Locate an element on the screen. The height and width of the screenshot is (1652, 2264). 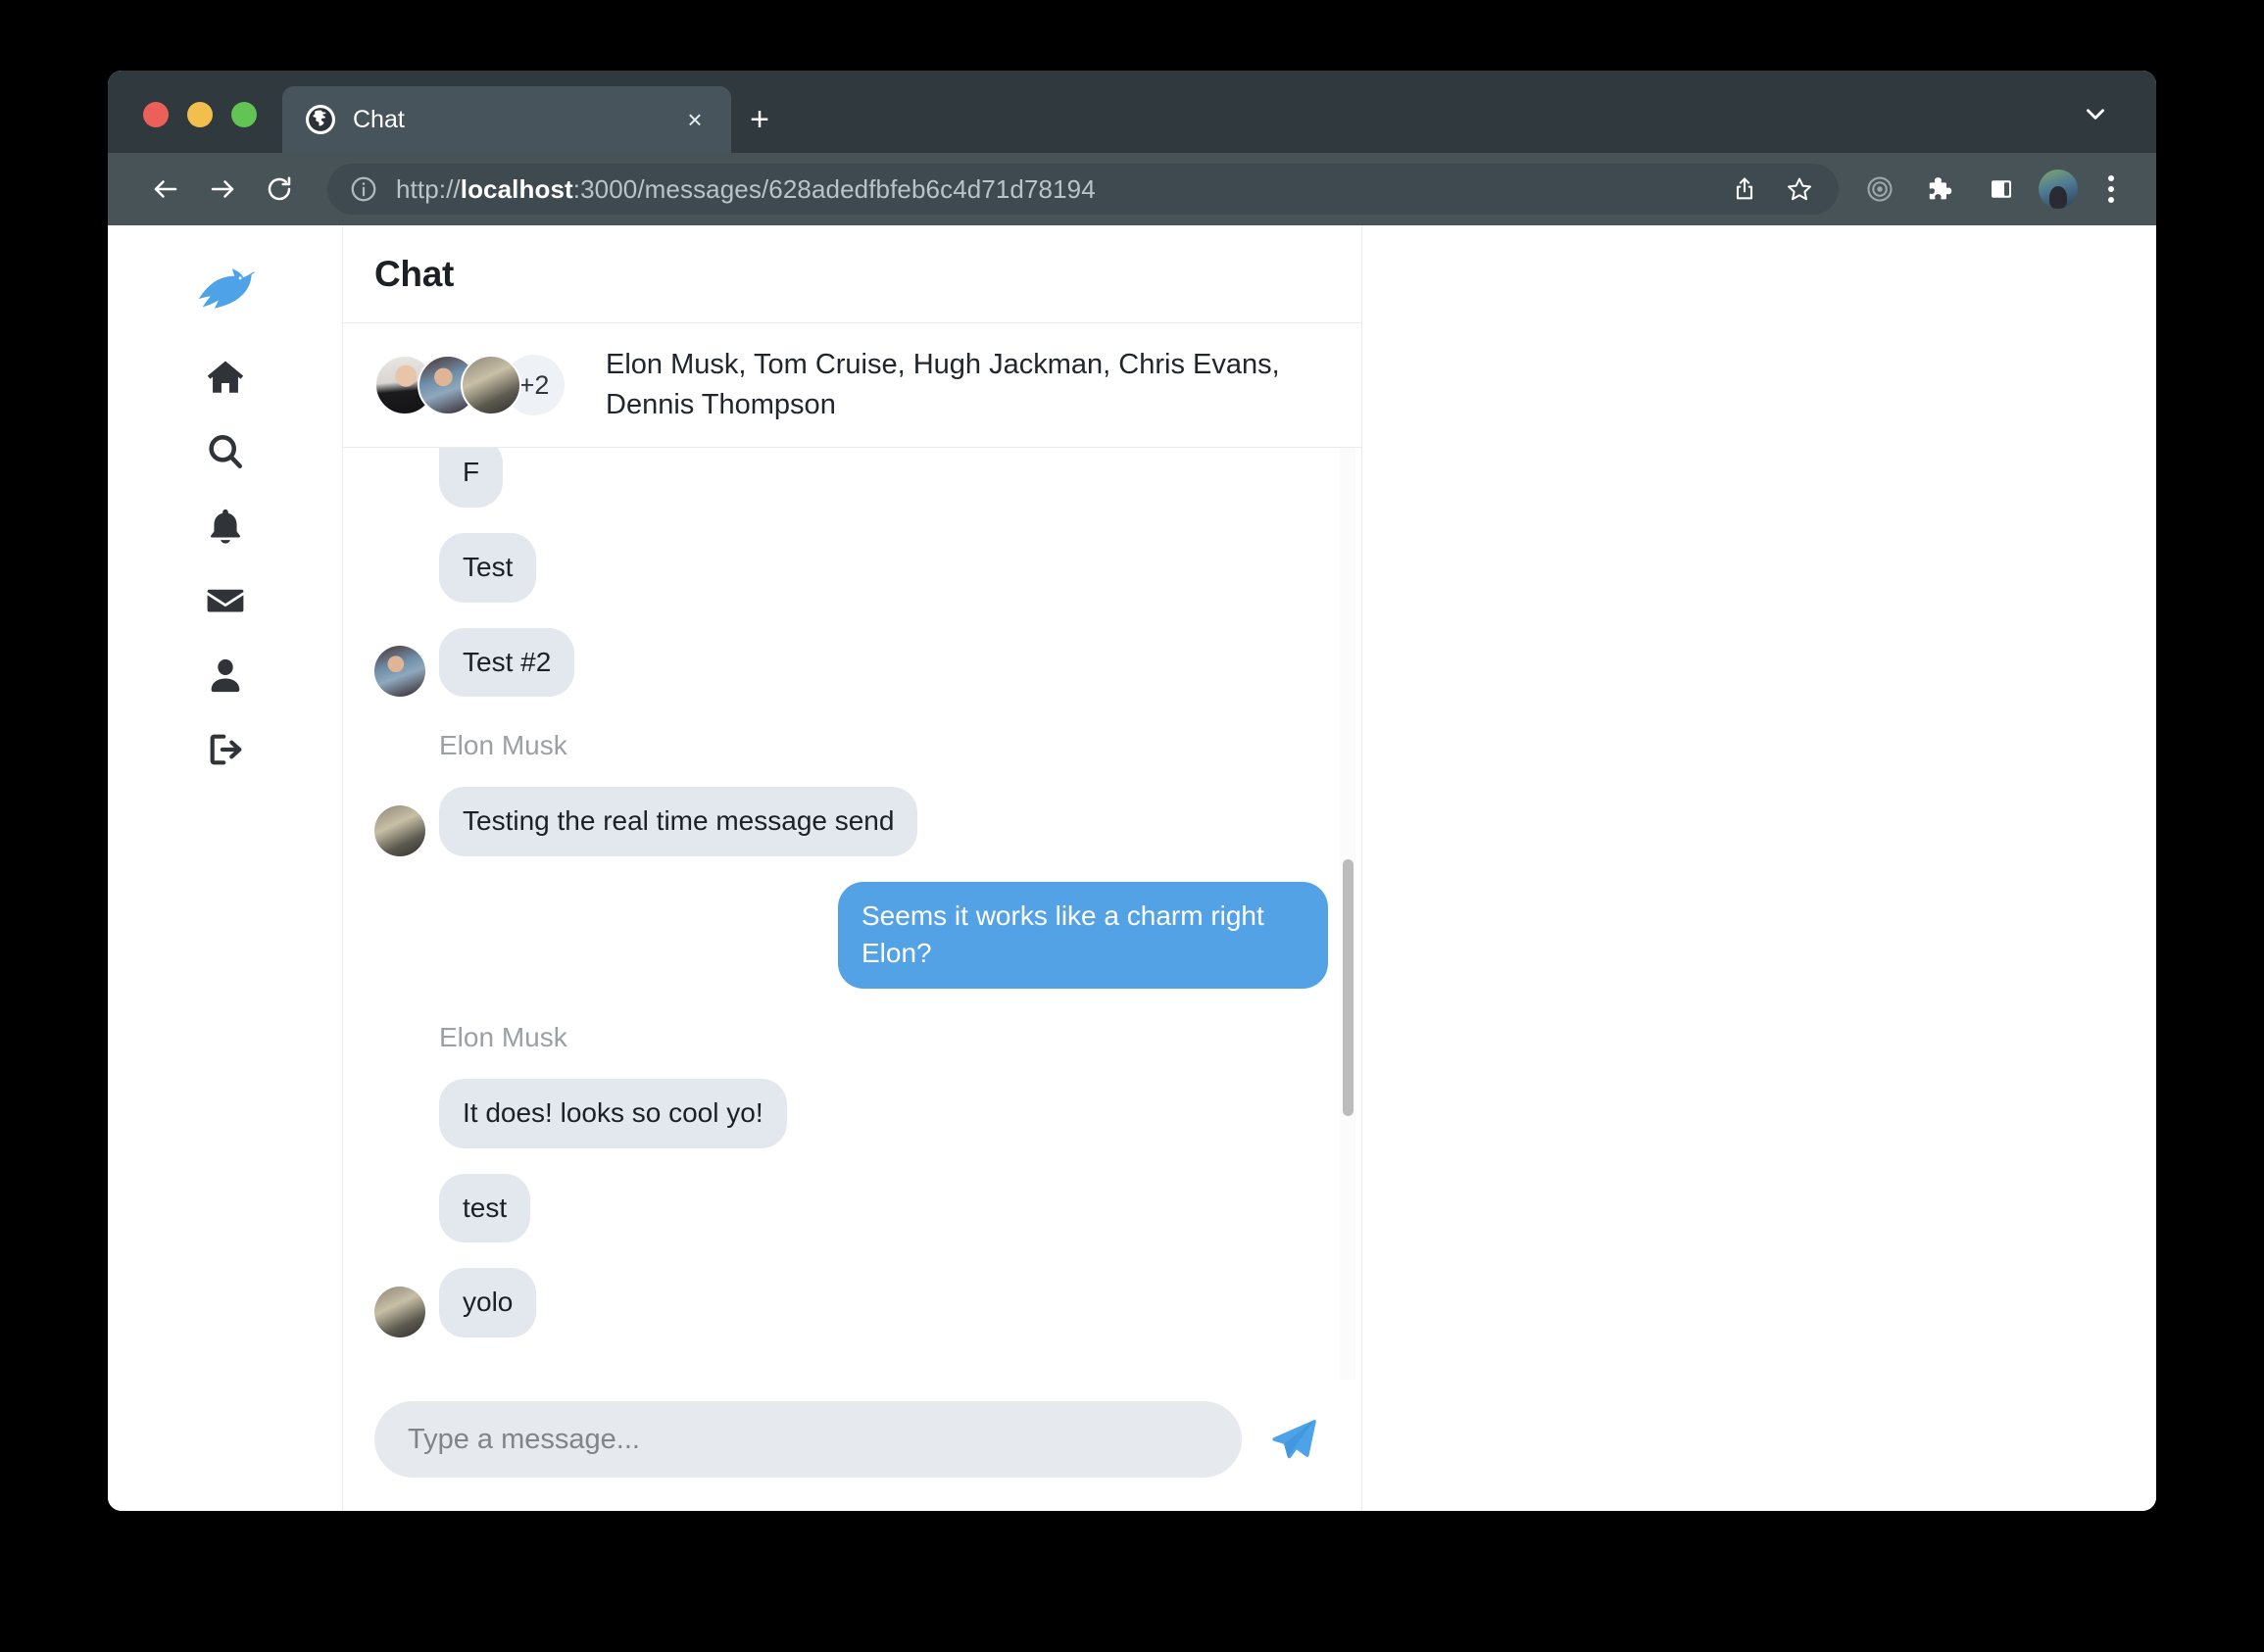
app-sidebar is located at coordinates (225, 868).